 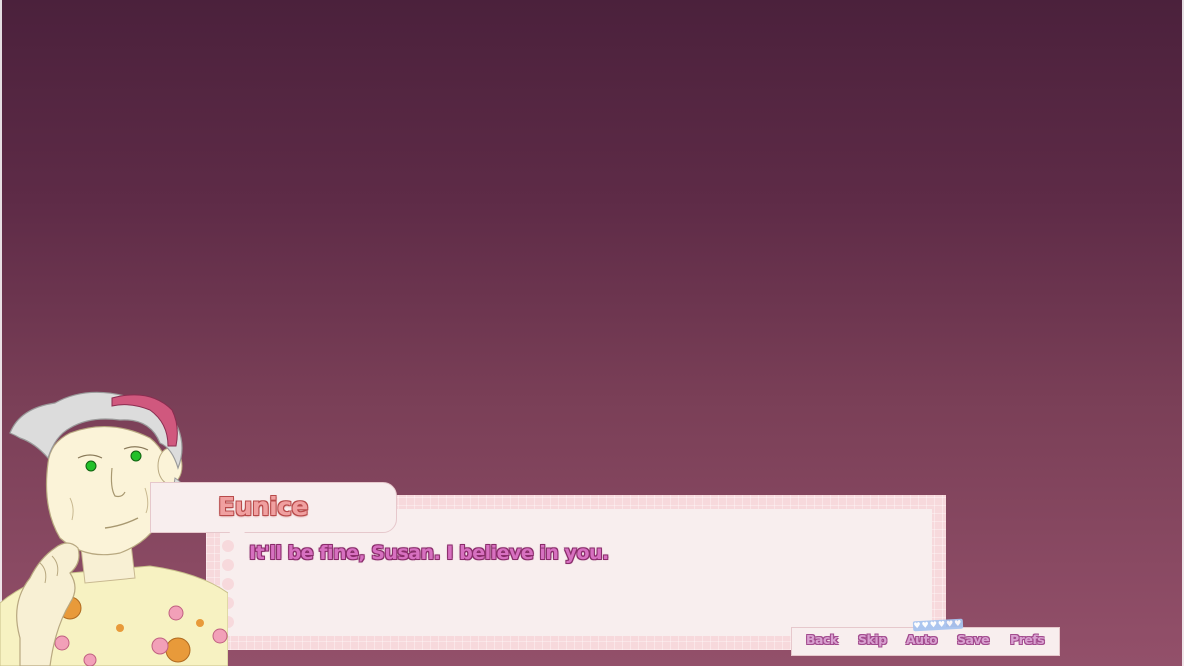 What do you see at coordinates (822, 639) in the screenshot?
I see `back-button: Back` at bounding box center [822, 639].